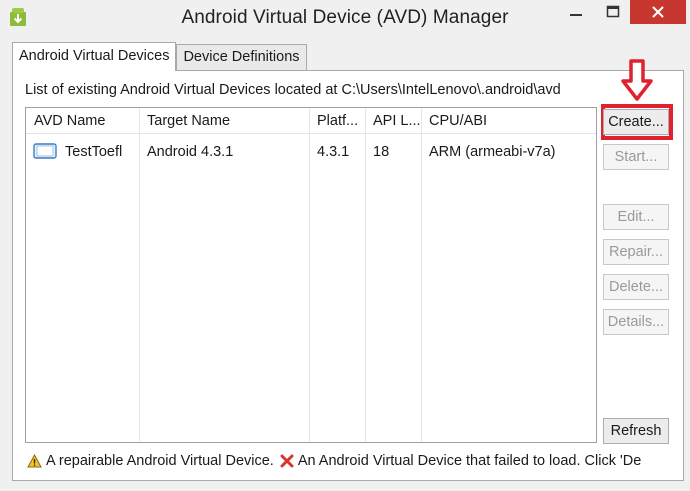  Describe the element at coordinates (241, 57) in the screenshot. I see `tab-device-definitions: Device Definitions` at that location.